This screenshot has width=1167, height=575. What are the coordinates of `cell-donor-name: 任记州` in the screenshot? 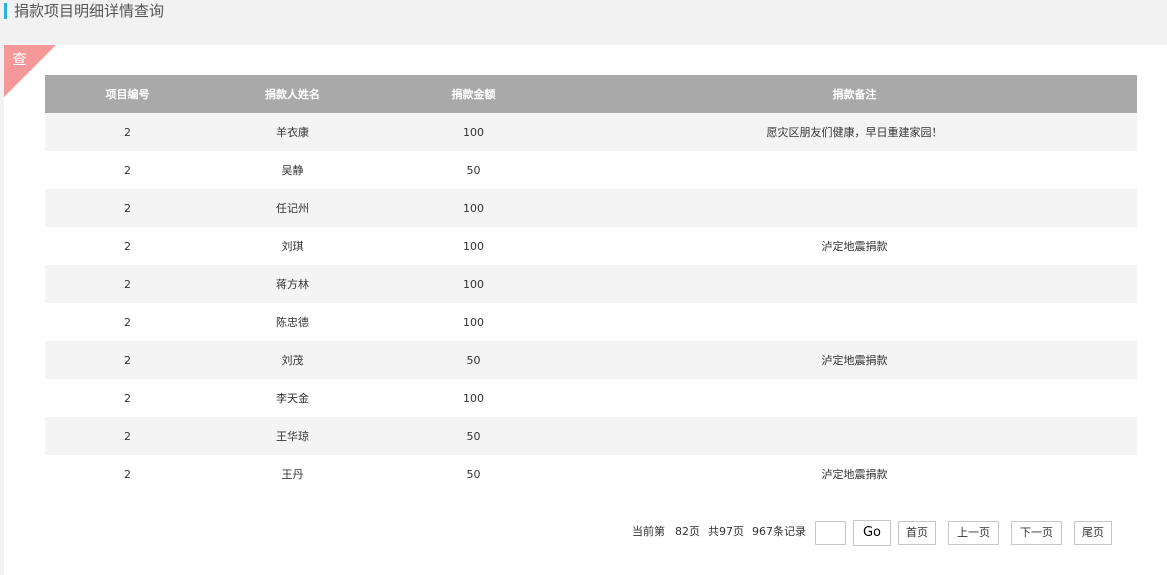 It's located at (292, 208).